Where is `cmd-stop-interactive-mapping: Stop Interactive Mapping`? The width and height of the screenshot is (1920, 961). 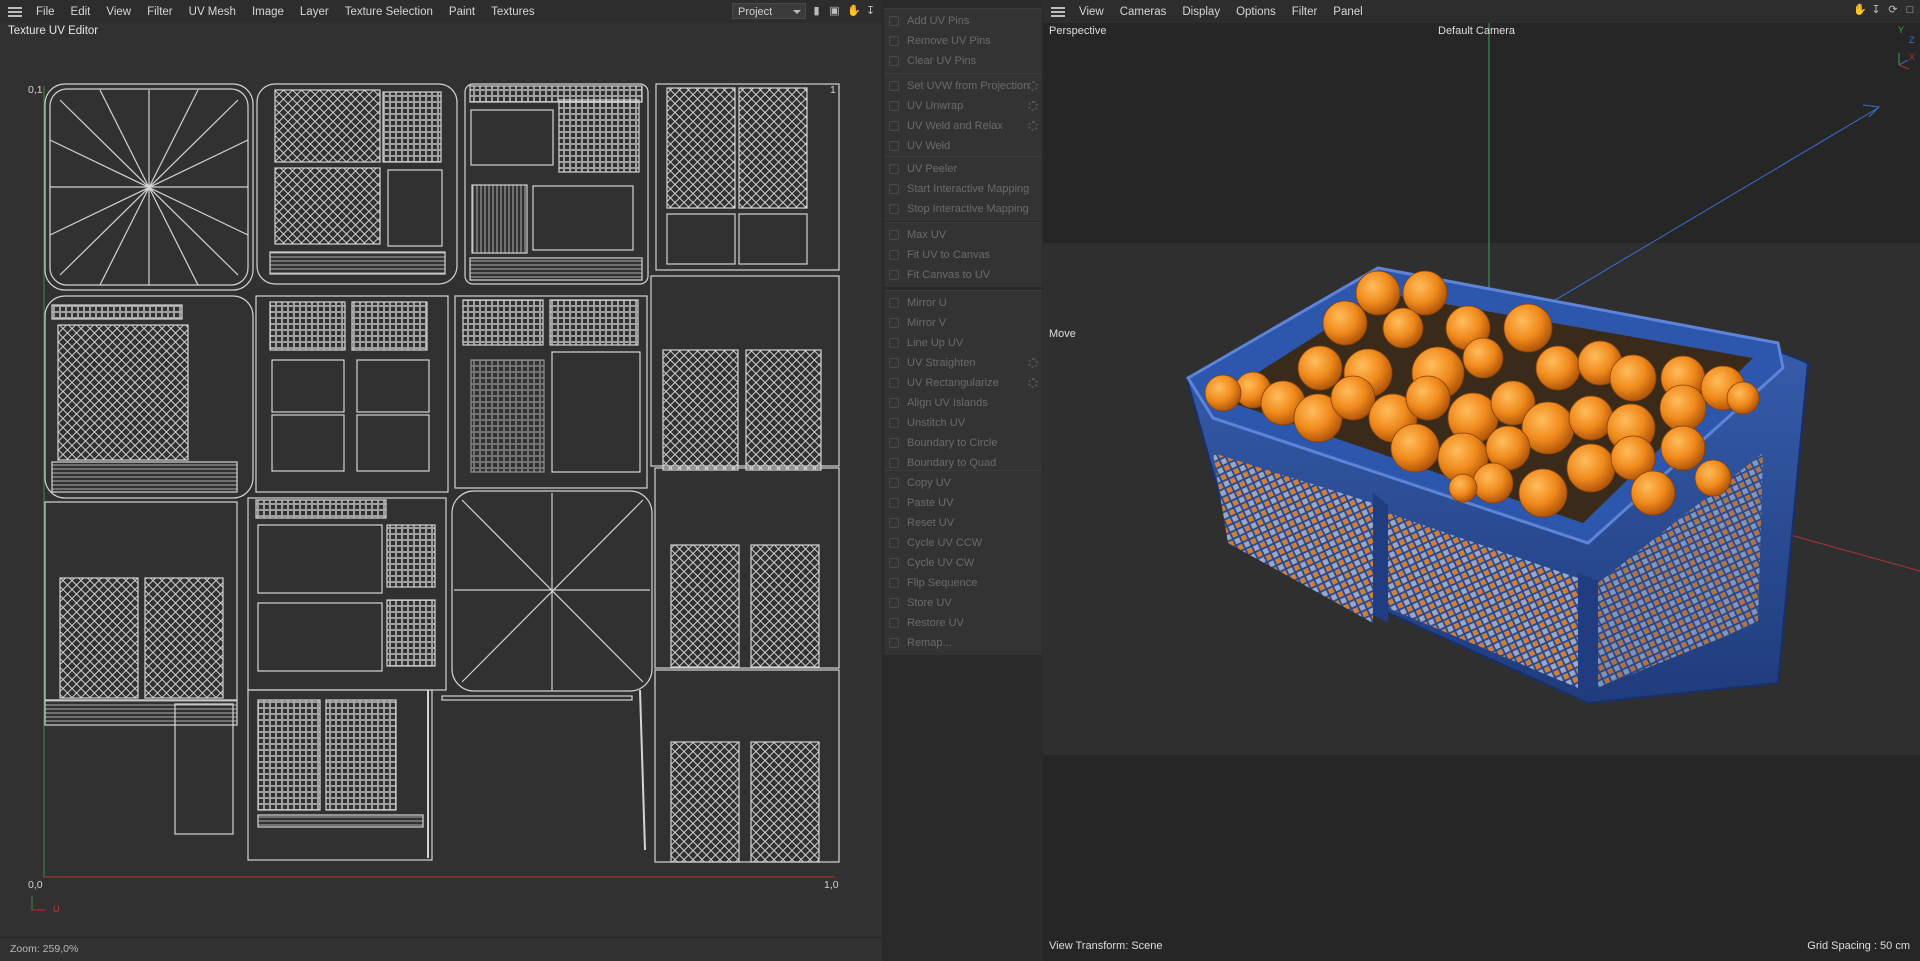 cmd-stop-interactive-mapping: Stop Interactive Mapping is located at coordinates (963, 209).